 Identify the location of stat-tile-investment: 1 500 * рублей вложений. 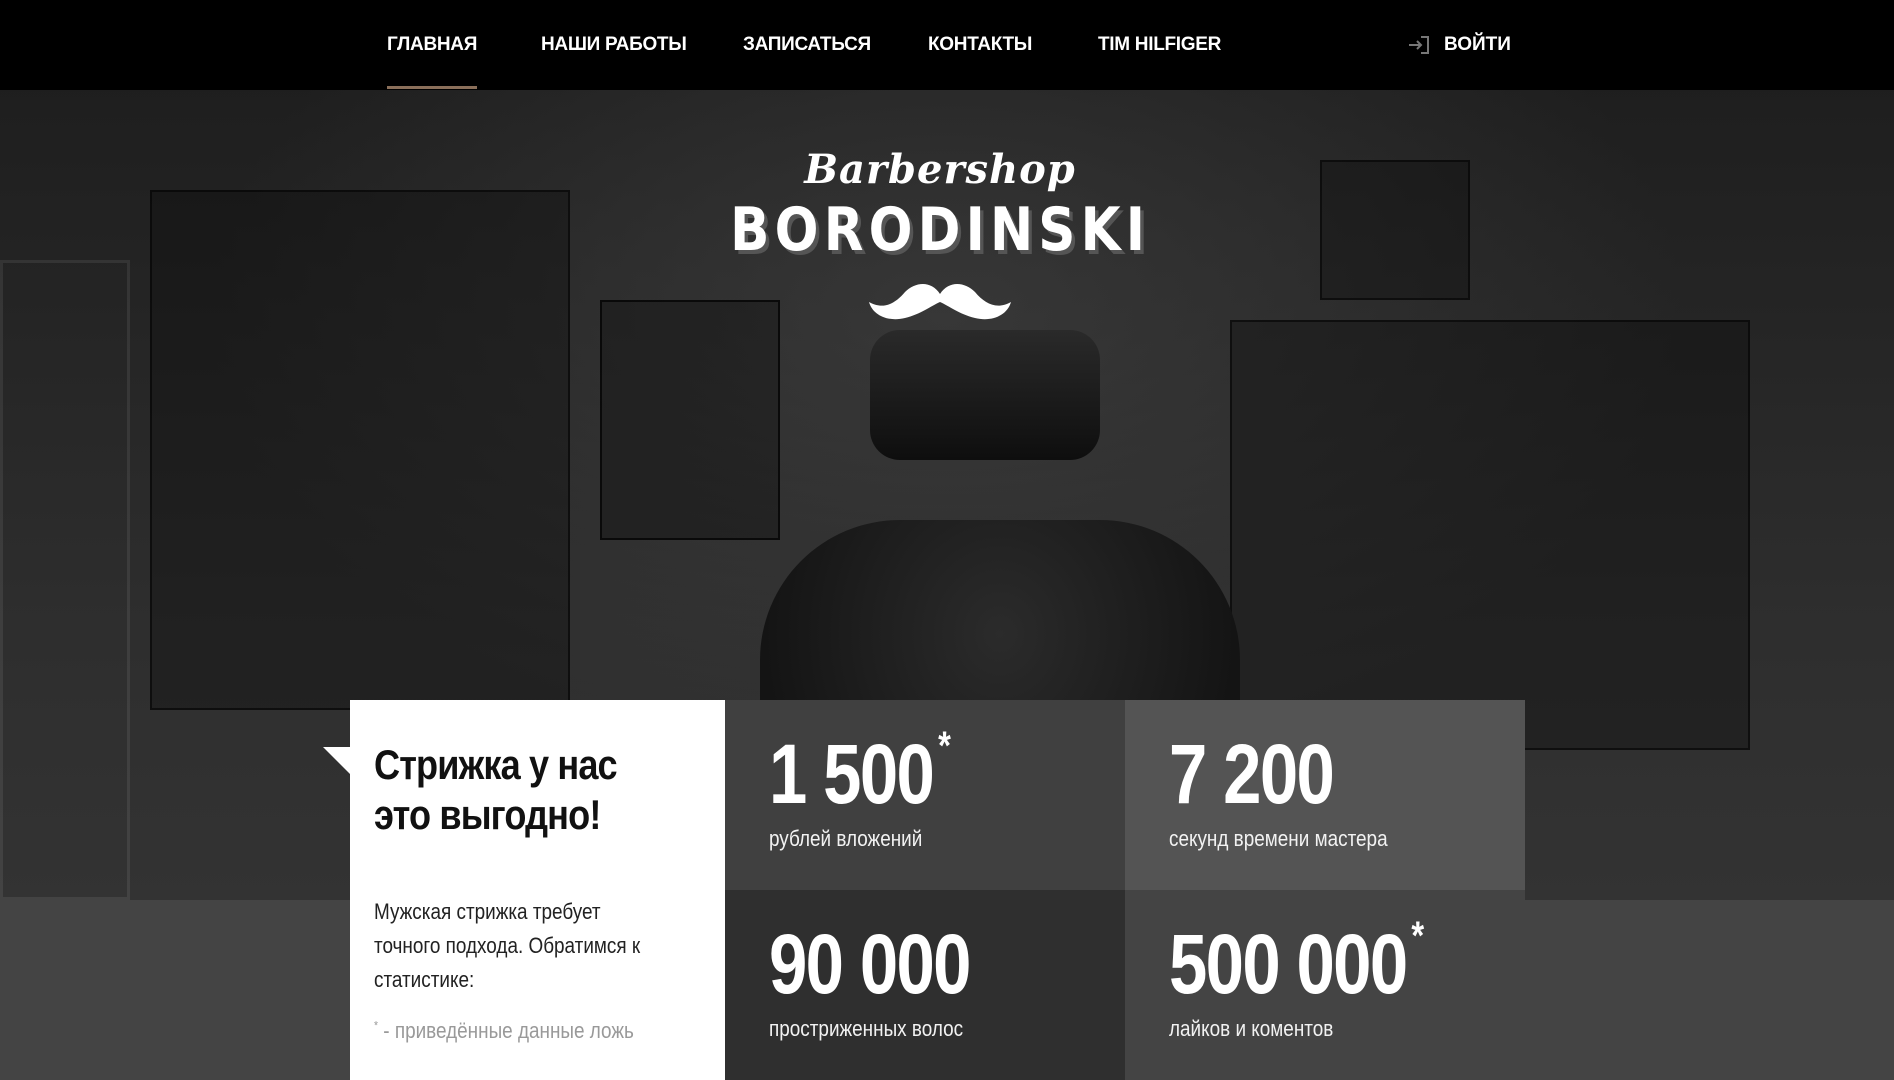
(925, 795).